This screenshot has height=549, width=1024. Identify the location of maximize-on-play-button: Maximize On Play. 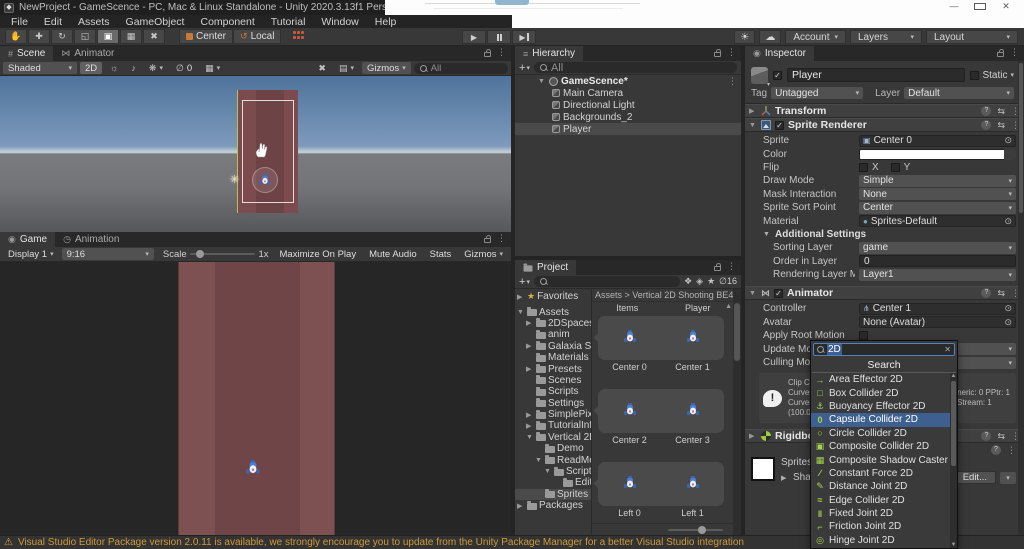
(318, 254).